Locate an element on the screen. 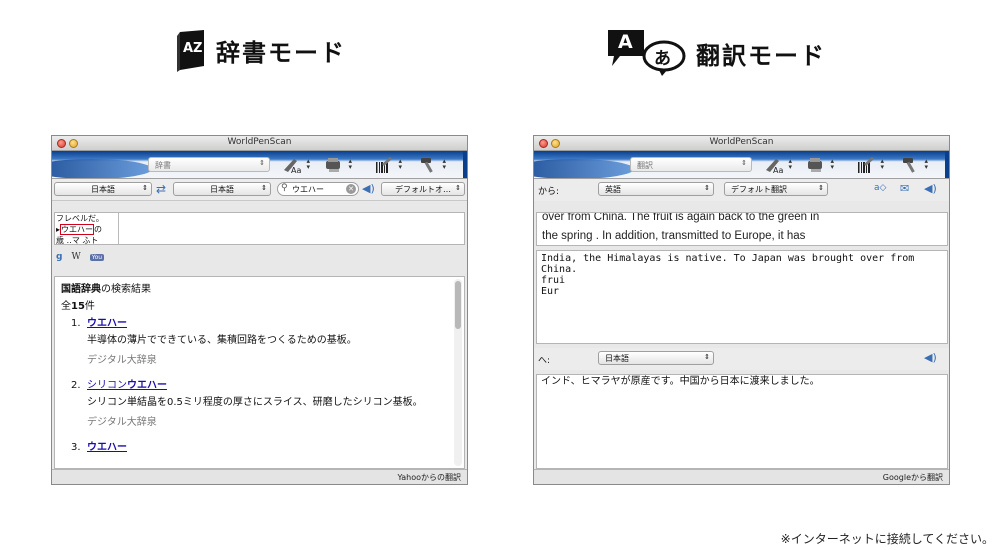 The height and width of the screenshot is (550, 1000). translate-bubbles-icon: A あ is located at coordinates (647, 53).